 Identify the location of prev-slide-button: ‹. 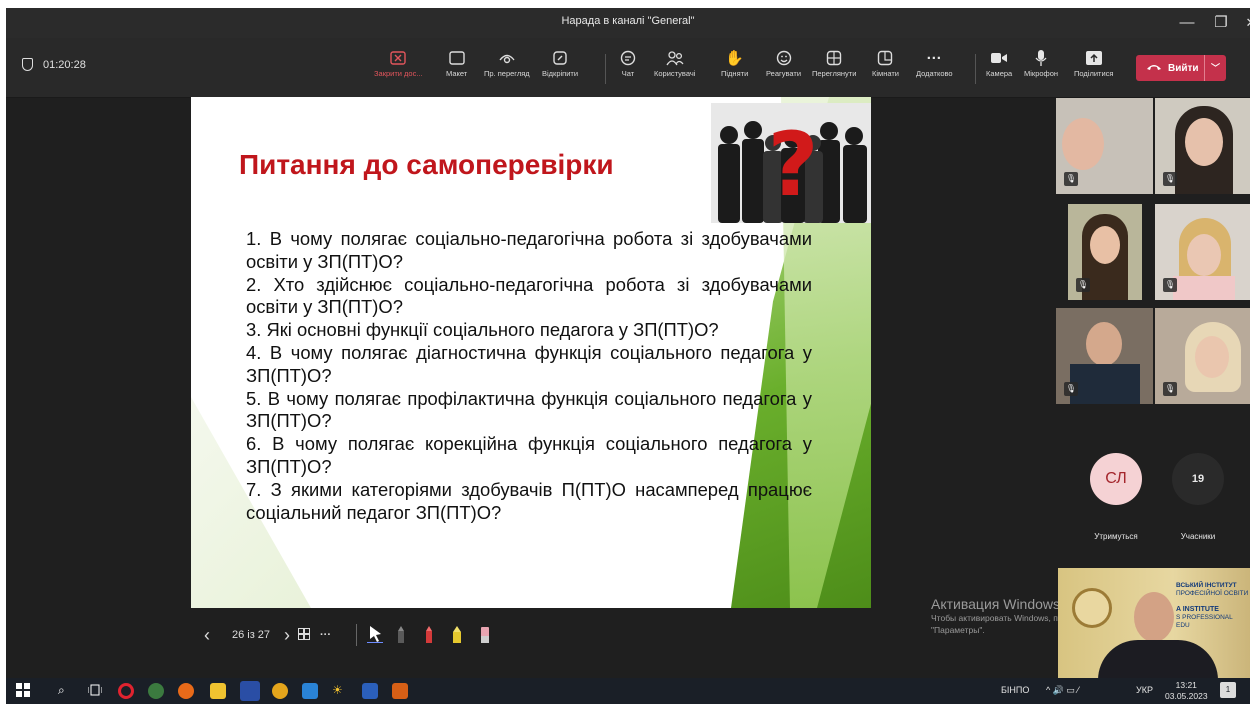
(215, 635).